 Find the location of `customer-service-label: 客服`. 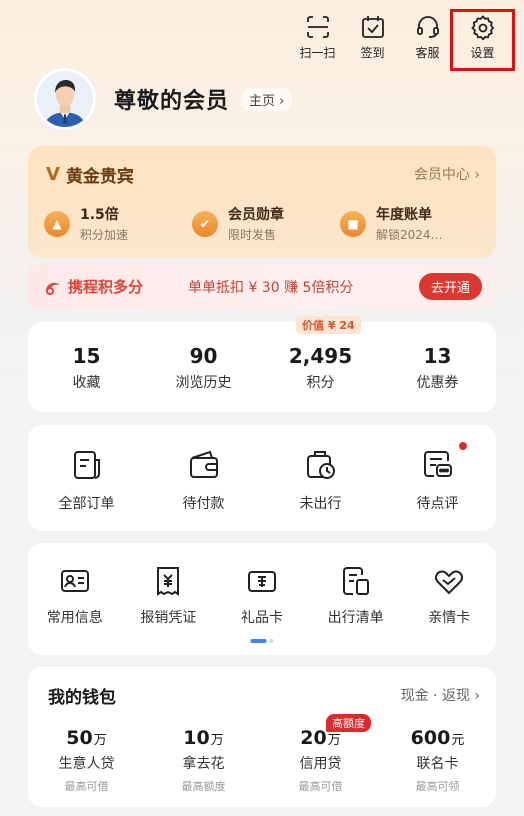

customer-service-label: 客服 is located at coordinates (427, 53).